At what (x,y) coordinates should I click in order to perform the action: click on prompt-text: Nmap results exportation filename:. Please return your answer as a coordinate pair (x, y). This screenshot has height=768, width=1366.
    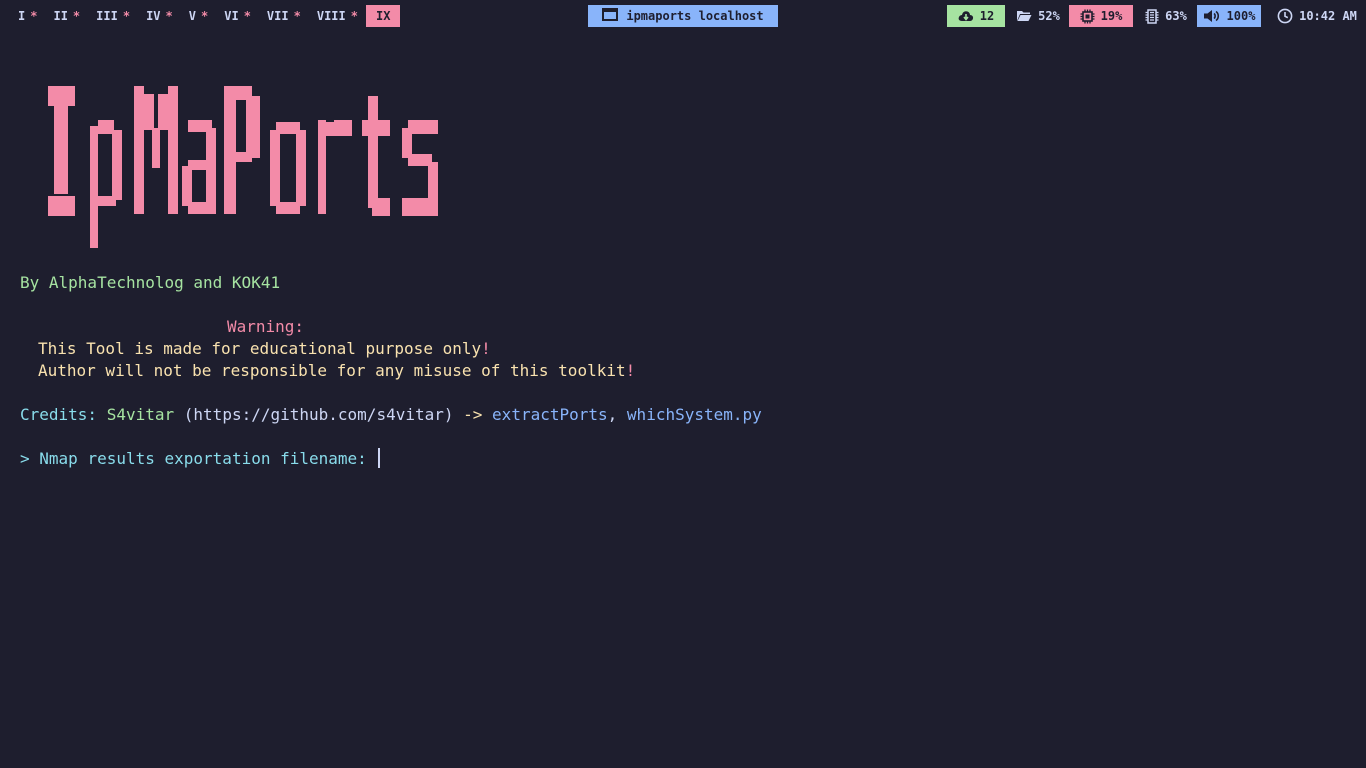
    Looking at the image, I should click on (203, 458).